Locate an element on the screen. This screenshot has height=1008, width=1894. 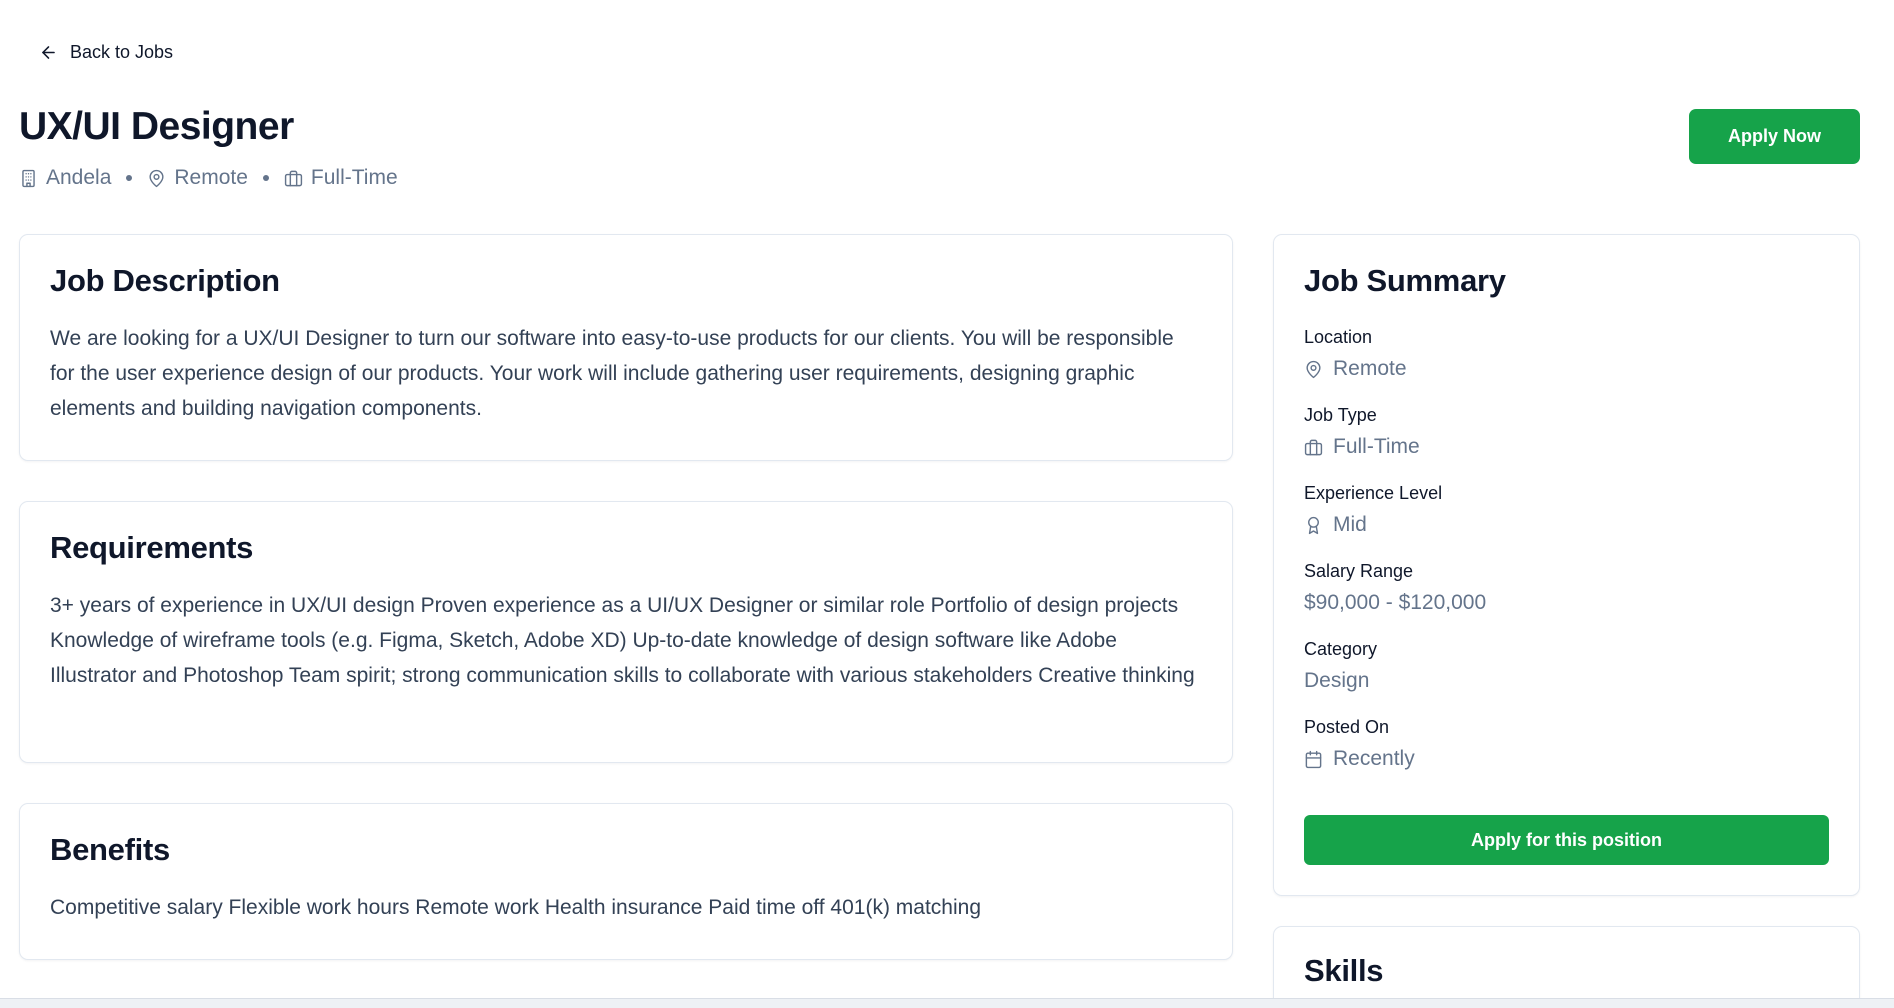
summary-job-type-value: Full-Time is located at coordinates (1376, 446).